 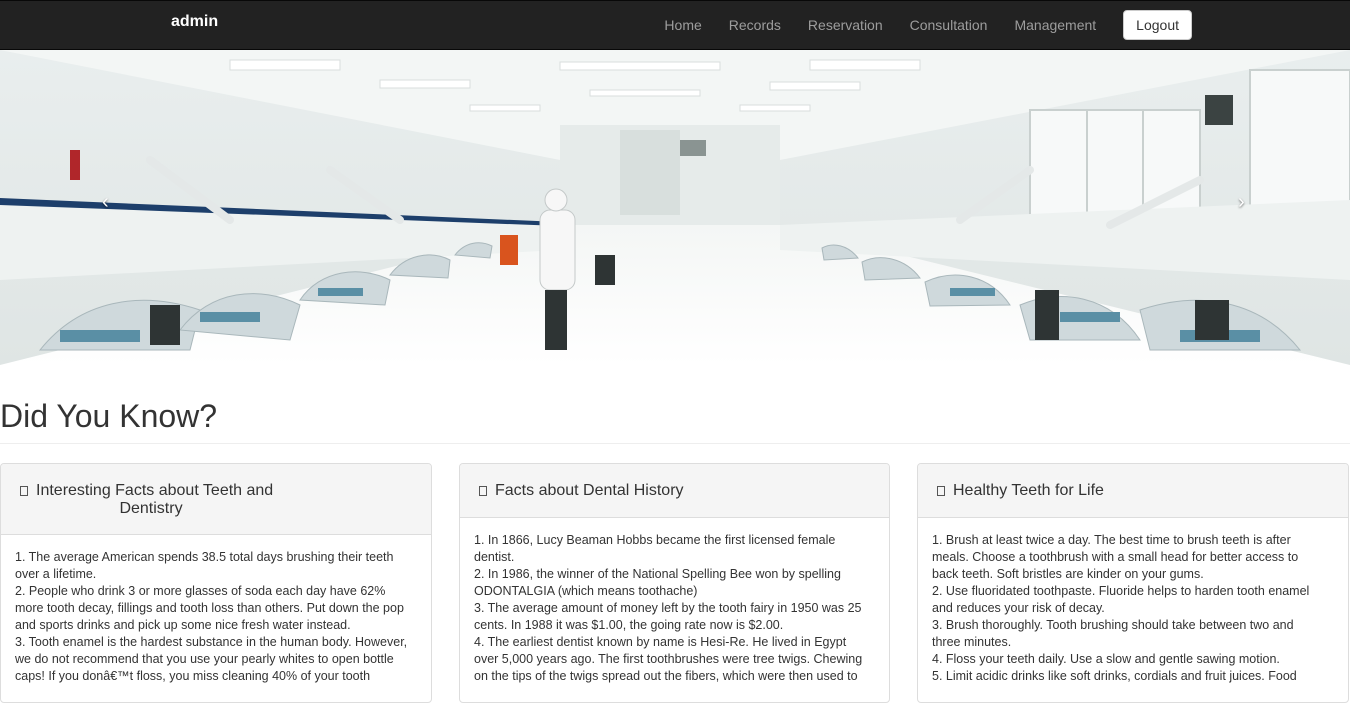 What do you see at coordinates (1018, 608) in the screenshot?
I see `panel-text-line: and reduces your risk of decay.` at bounding box center [1018, 608].